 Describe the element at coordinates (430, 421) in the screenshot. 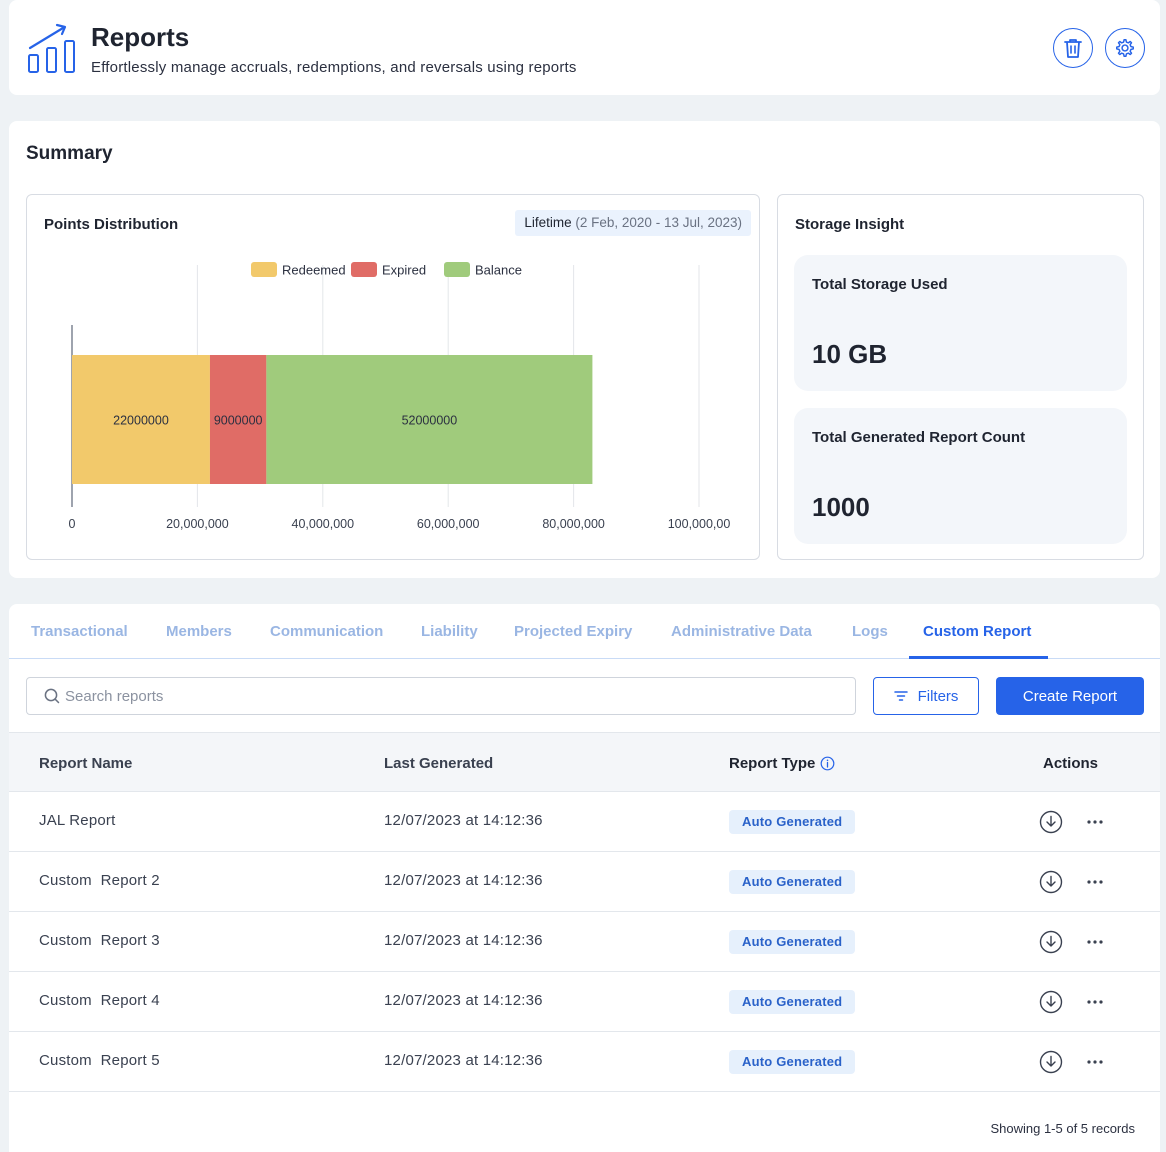

I see `bar-value-label: 52000000` at that location.